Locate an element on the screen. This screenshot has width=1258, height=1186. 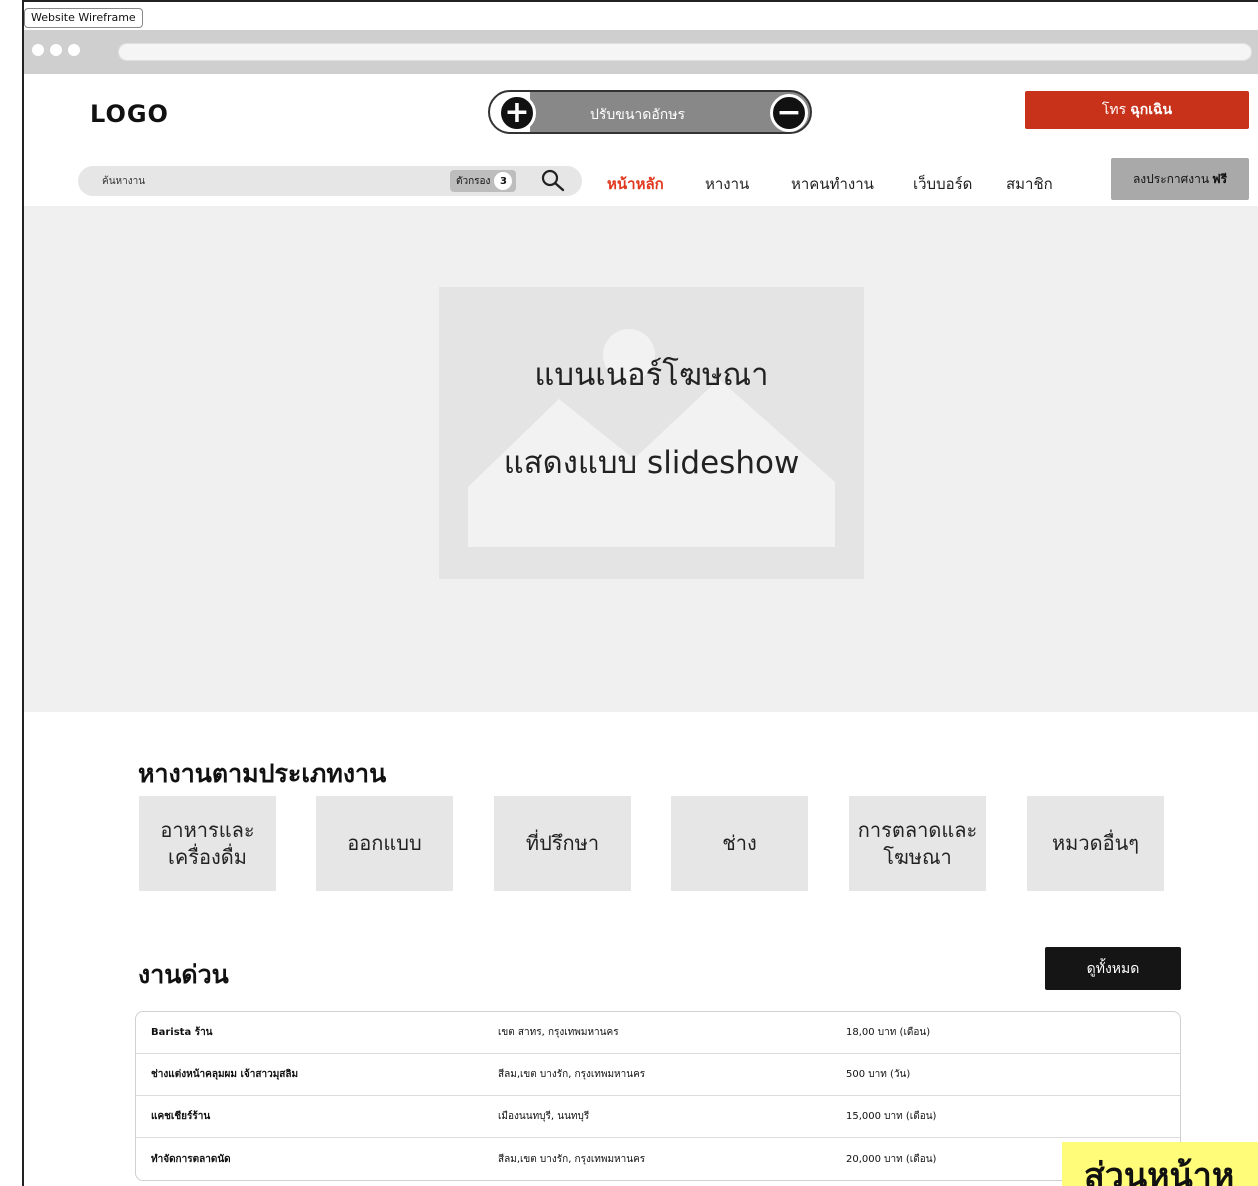
browser-bar is located at coordinates (641, 52).